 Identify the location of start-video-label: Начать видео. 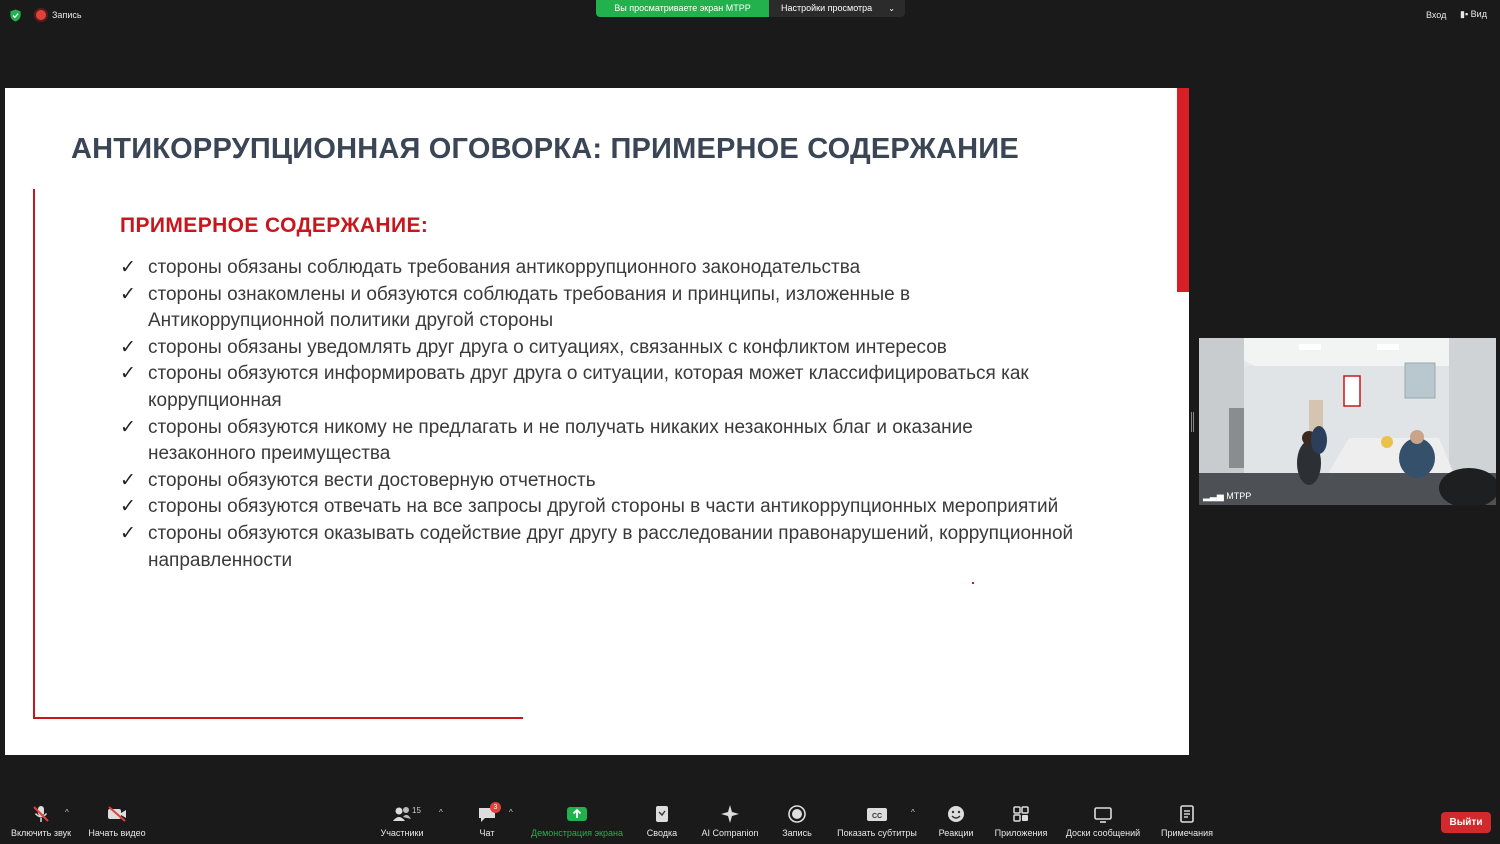
(117, 833).